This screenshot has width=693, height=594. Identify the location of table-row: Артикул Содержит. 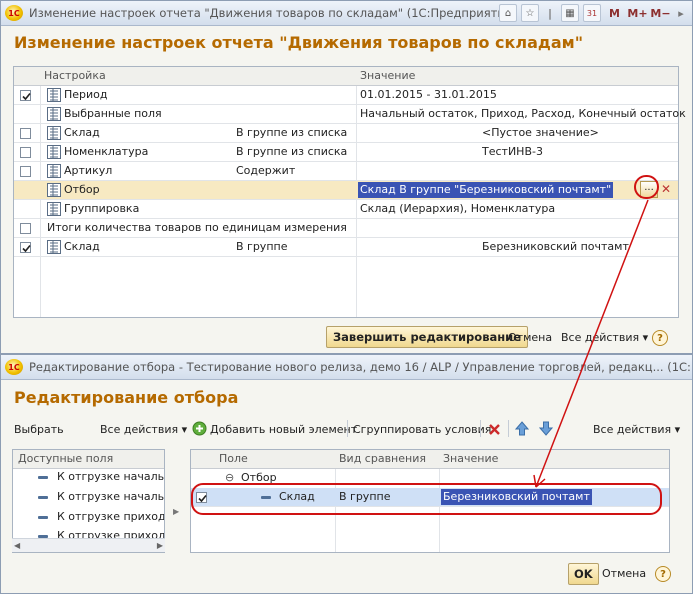
(346, 171).